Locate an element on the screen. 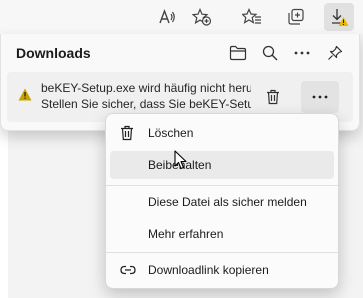  menu-item-label: Mehr erfahren is located at coordinates (186, 234).